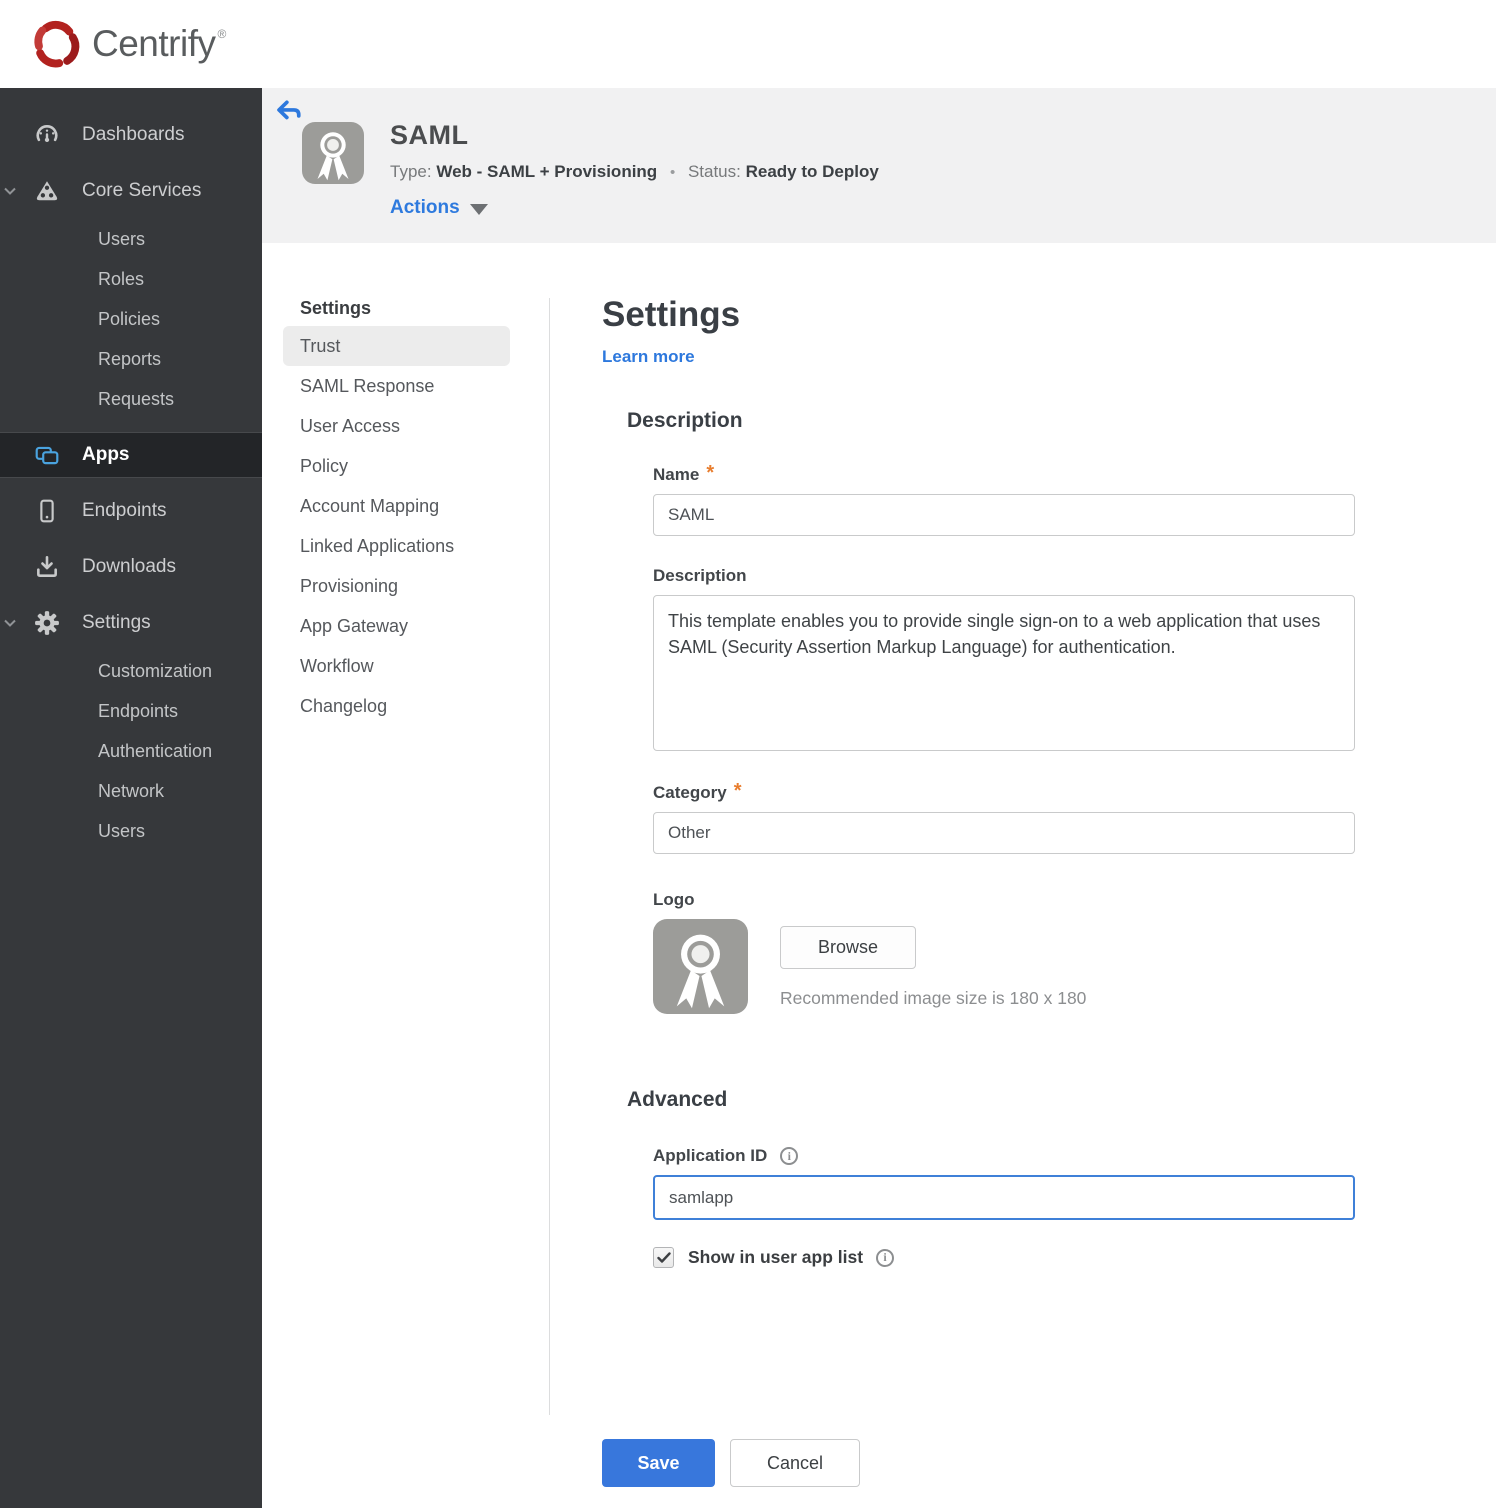 The height and width of the screenshot is (1508, 1496). What do you see at coordinates (933, 998) in the screenshot?
I see `logo-size-hint: Recommended image size is 180 x 180` at bounding box center [933, 998].